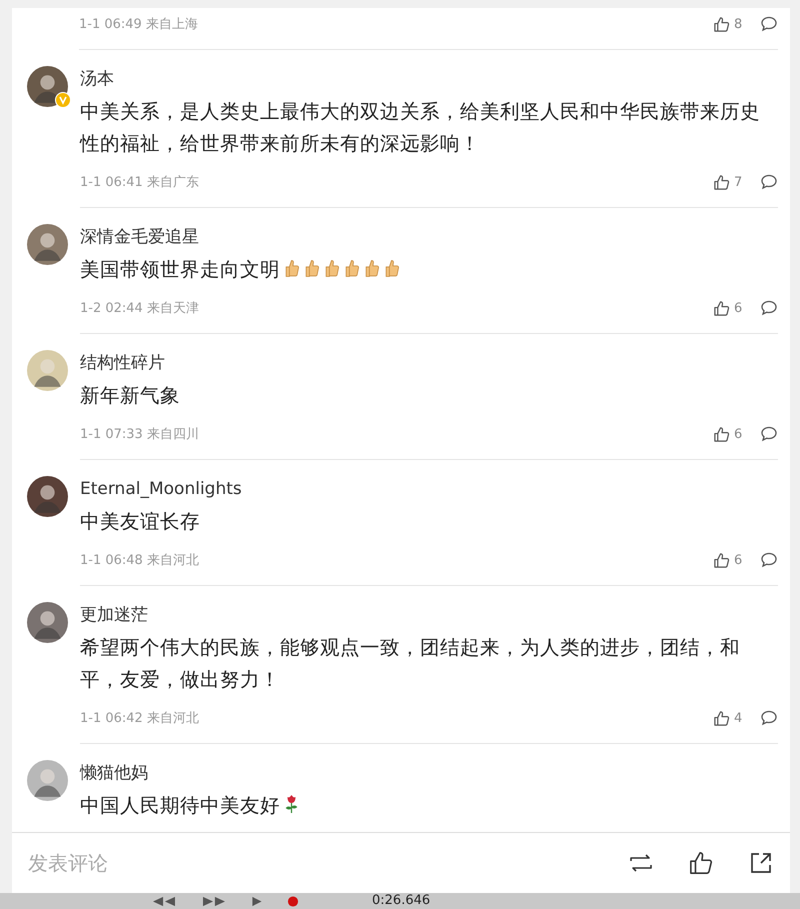 This screenshot has width=800, height=909. Describe the element at coordinates (114, 773) in the screenshot. I see `user-name: 懒猫他妈` at that location.